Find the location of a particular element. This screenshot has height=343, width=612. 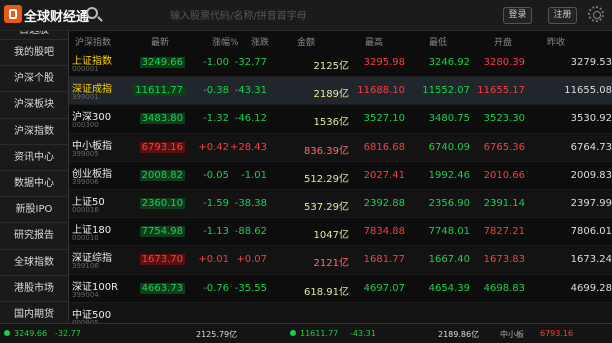

status-sh-index: 3249.66 is located at coordinates (31, 333).